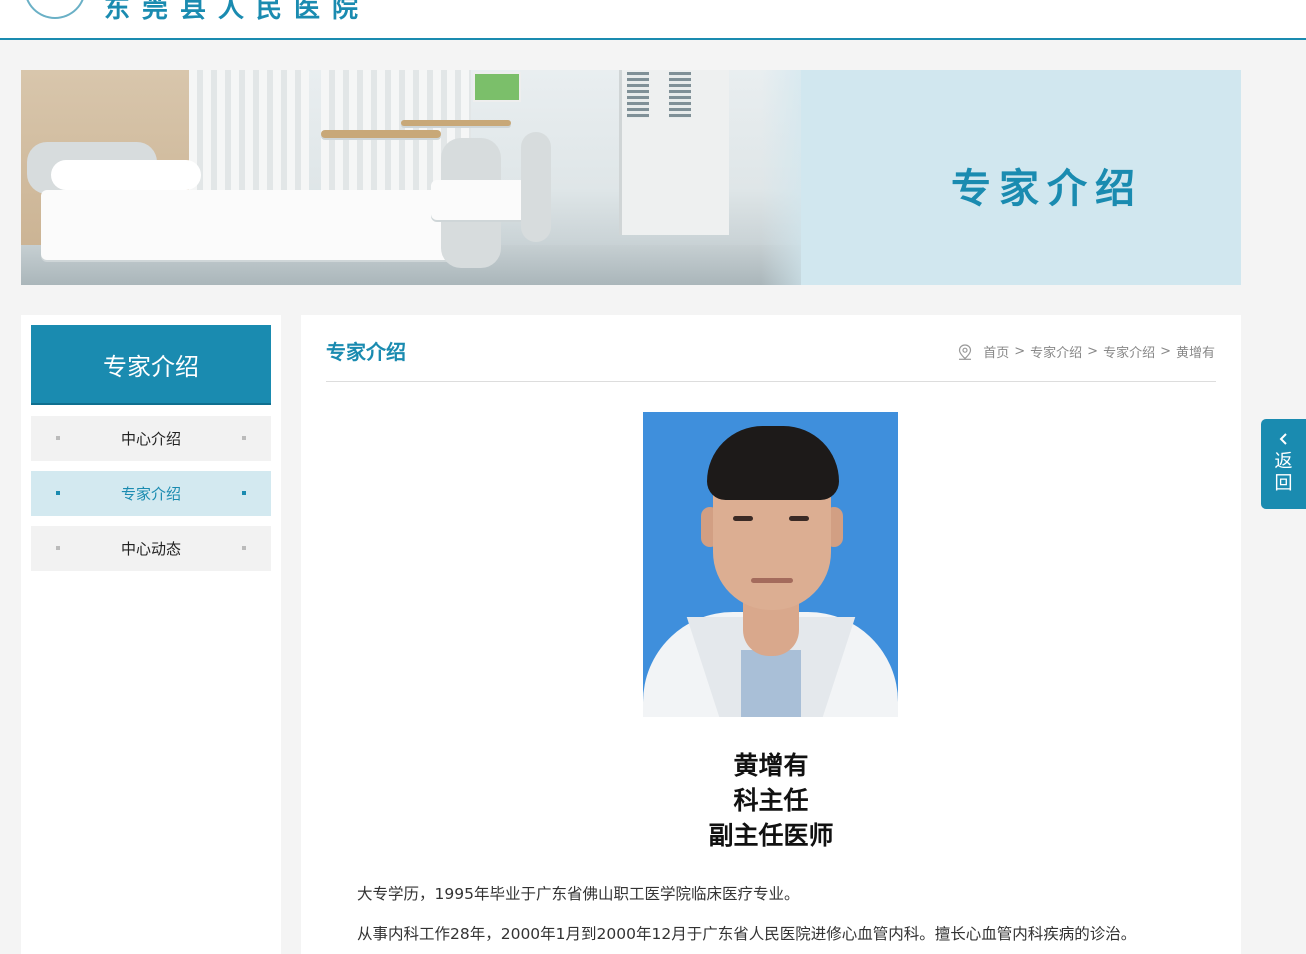  I want to click on breadcrumb: 首页 > 专家介绍 > 专家介绍 > 黄增有, so click(1086, 351).